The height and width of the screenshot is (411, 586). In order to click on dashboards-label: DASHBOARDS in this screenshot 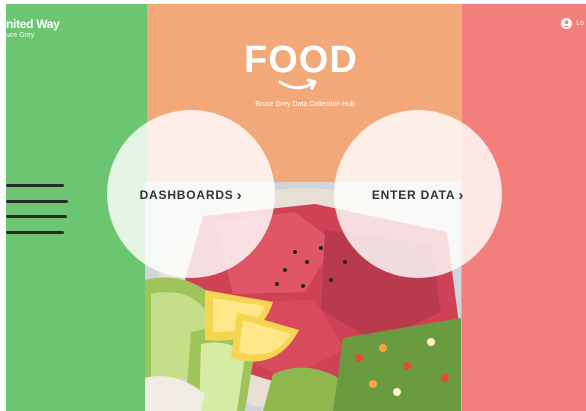, I will do `click(191, 194)`.